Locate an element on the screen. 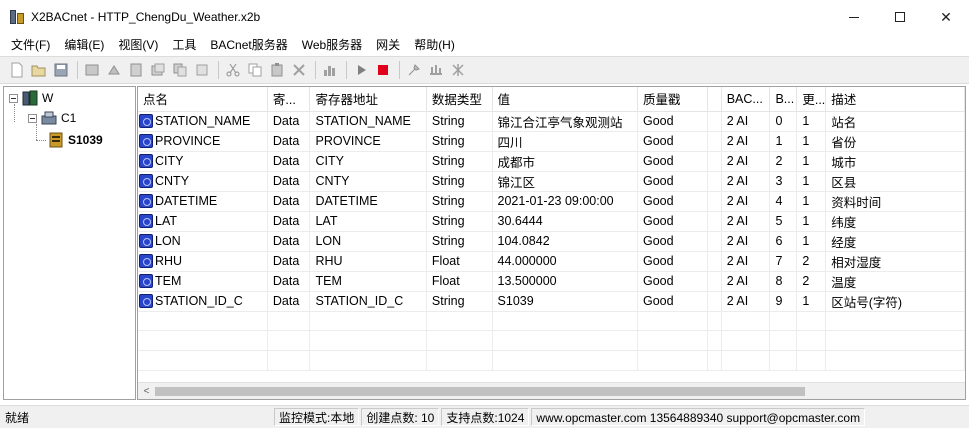 This screenshot has height=428, width=969. open-file-button is located at coordinates (39, 70).